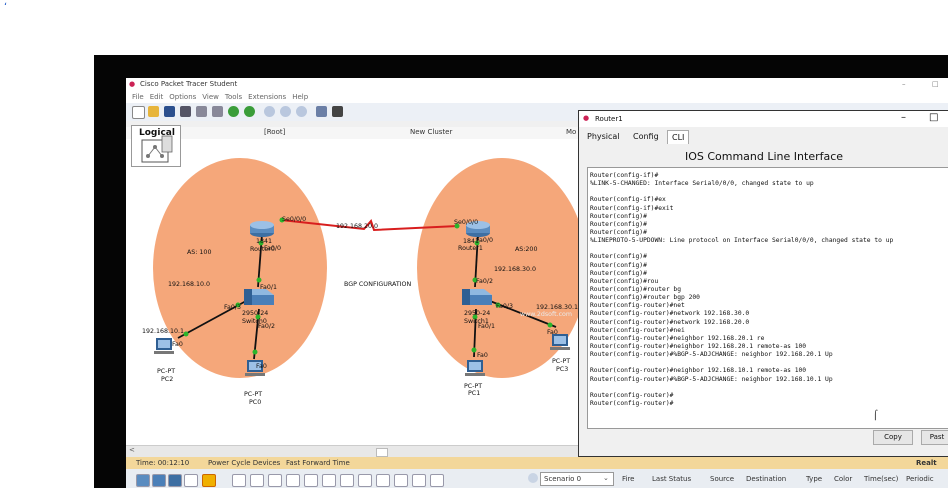 This screenshot has width=948, height=488. What do you see at coordinates (473, 386) in the screenshot?
I see `pc1-type: PC-PT` at bounding box center [473, 386].